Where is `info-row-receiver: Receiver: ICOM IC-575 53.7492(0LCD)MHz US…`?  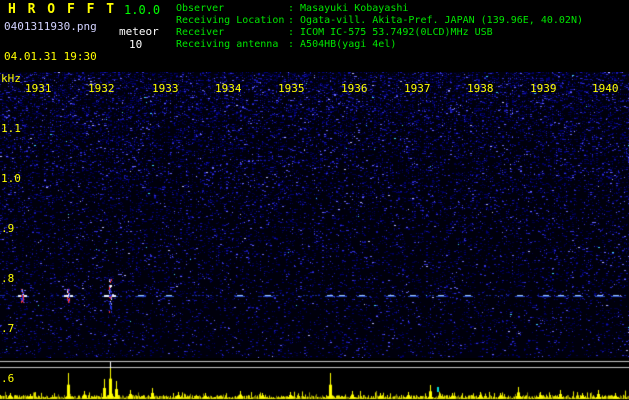
info-row-receiver: Receiver: ICOM IC-575 53.7492(0LCD)MHz US… is located at coordinates (379, 33).